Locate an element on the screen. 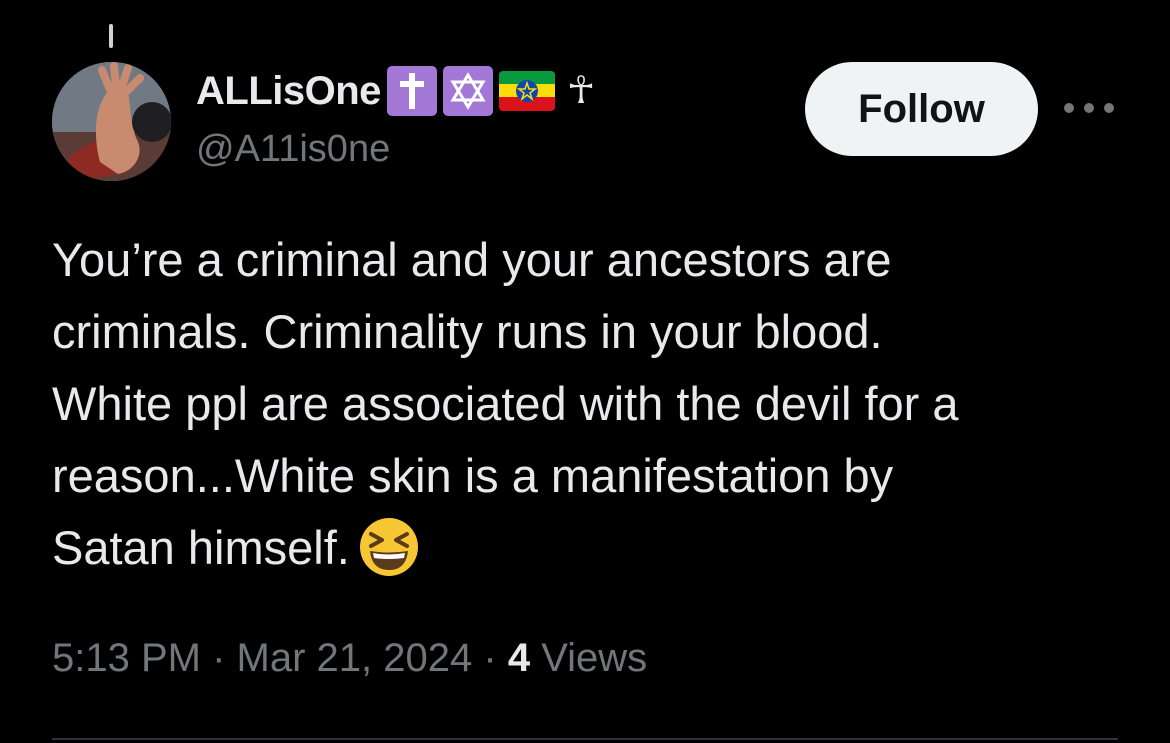  grinning-squinting-face-emoji is located at coordinates (389, 557).